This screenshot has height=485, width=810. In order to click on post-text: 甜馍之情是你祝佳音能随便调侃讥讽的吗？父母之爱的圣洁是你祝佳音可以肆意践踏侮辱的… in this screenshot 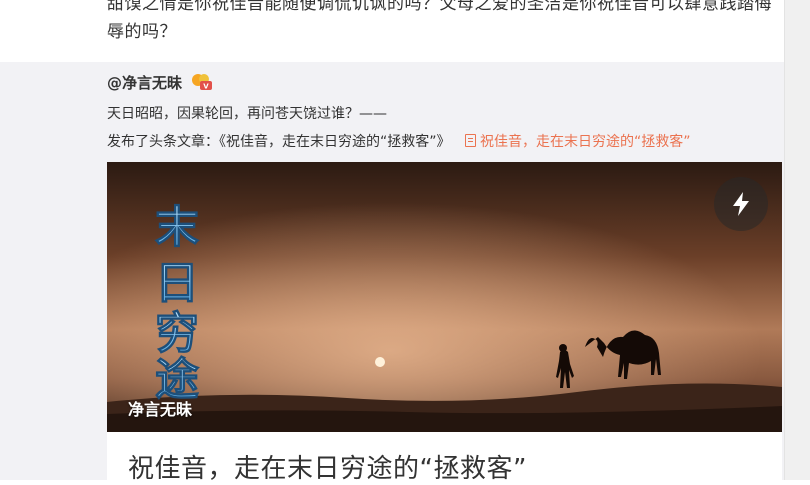, I will do `click(439, 21)`.